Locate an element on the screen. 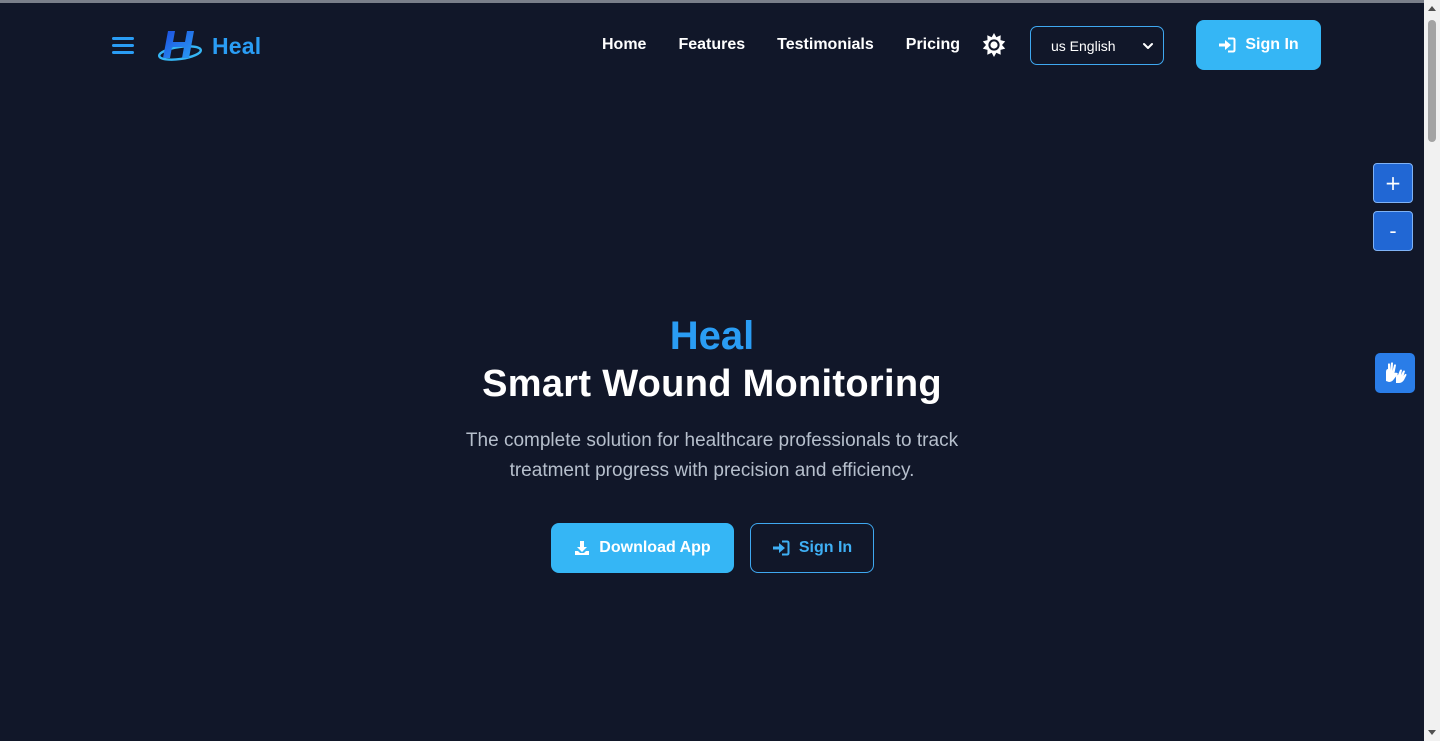  hero-actions: Download App Sign In is located at coordinates (712, 548).